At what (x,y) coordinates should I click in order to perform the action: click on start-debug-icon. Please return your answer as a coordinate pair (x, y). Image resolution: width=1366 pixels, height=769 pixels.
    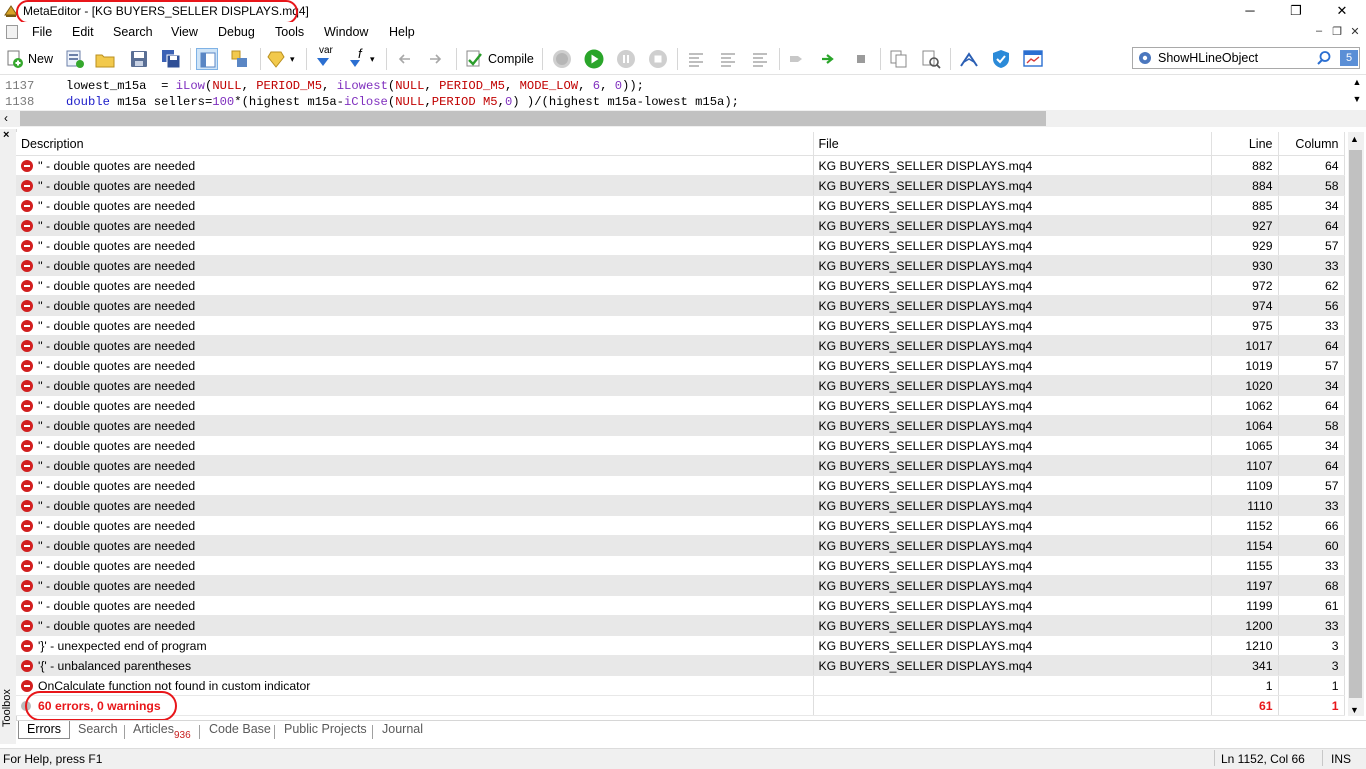
    Looking at the image, I should click on (594, 59).